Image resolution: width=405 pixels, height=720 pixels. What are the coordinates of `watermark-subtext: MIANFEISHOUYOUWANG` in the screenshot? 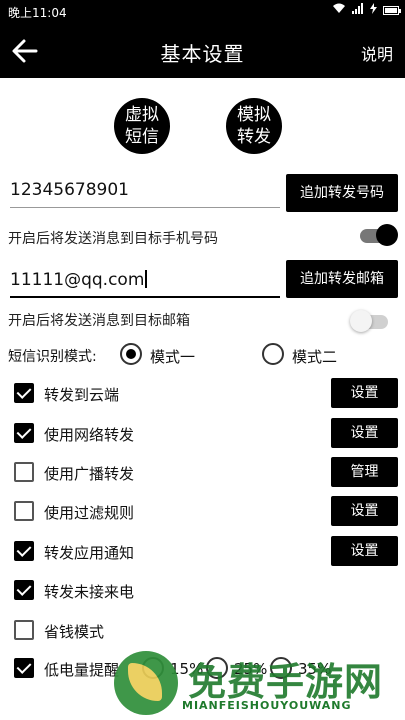 It's located at (267, 705).